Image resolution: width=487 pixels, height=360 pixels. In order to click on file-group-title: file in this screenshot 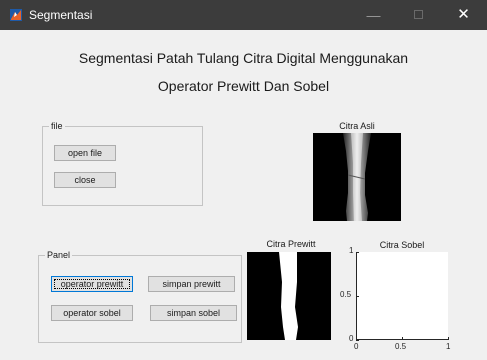, I will do `click(57, 126)`.